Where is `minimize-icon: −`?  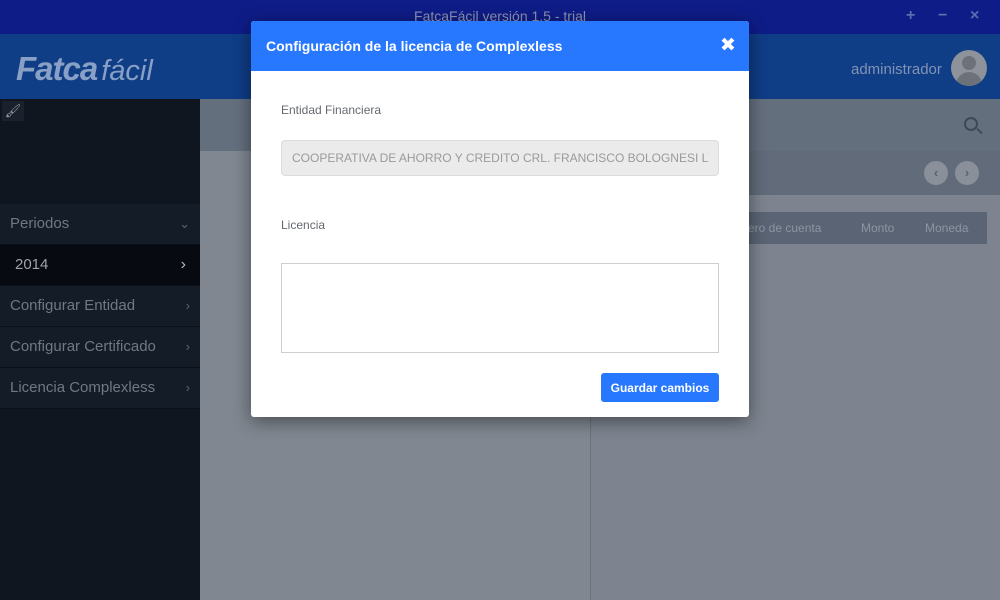 minimize-icon: − is located at coordinates (942, 16).